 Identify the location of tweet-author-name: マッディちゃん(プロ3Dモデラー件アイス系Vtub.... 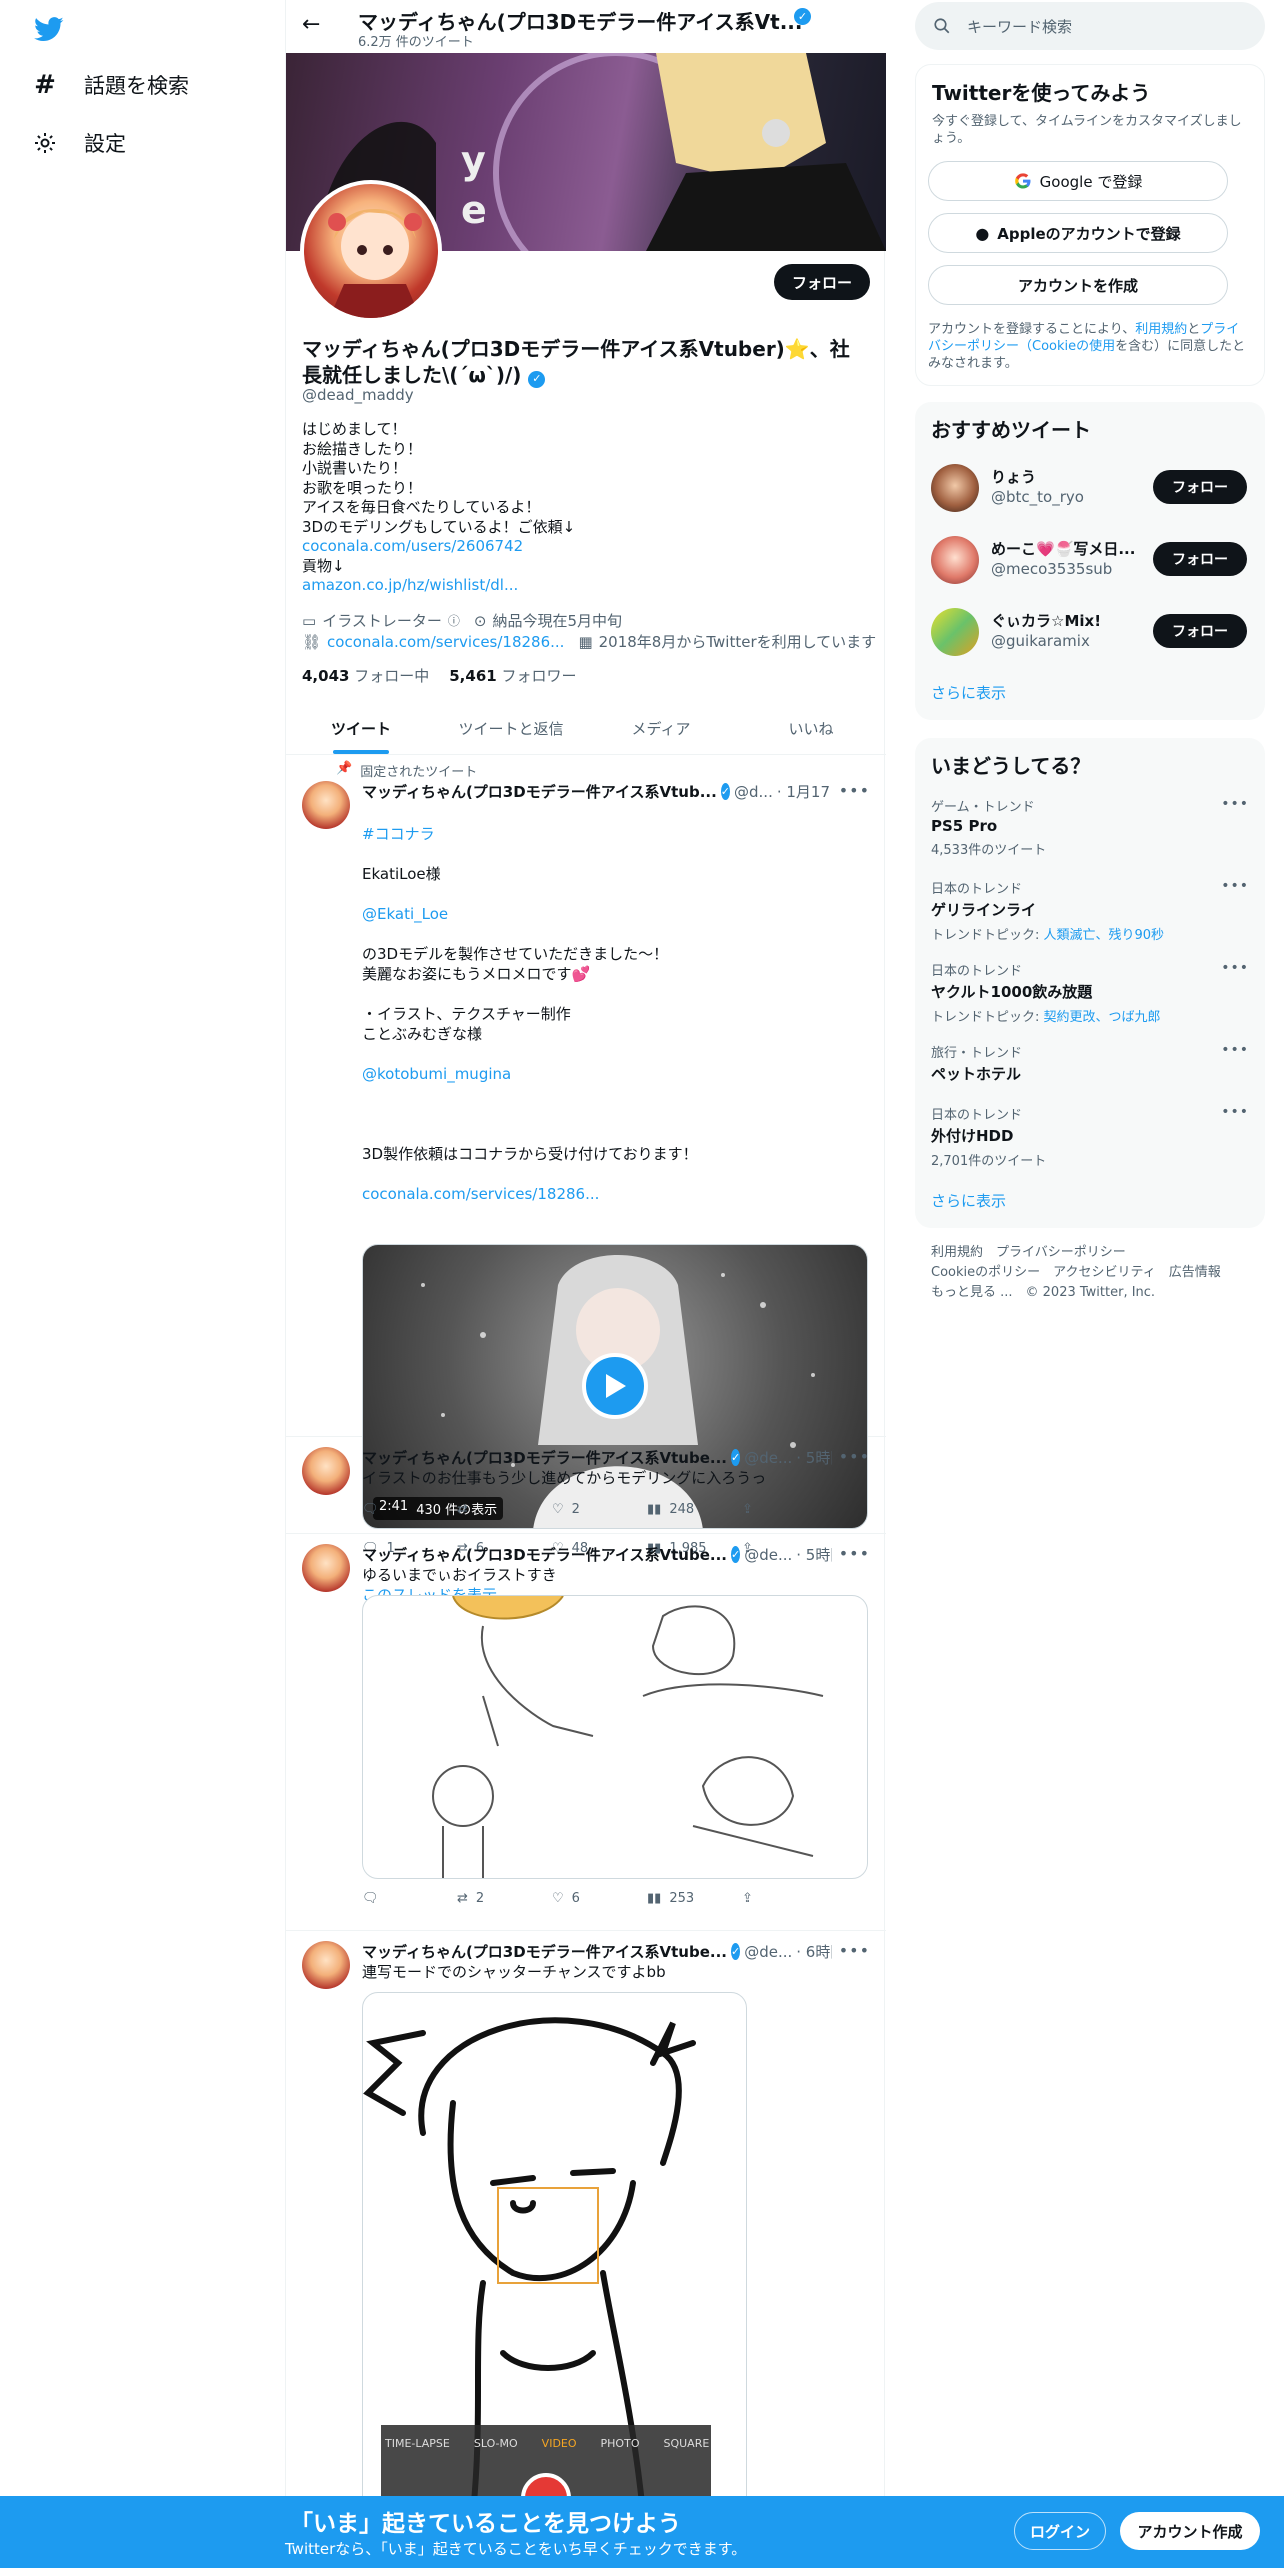
(539, 791).